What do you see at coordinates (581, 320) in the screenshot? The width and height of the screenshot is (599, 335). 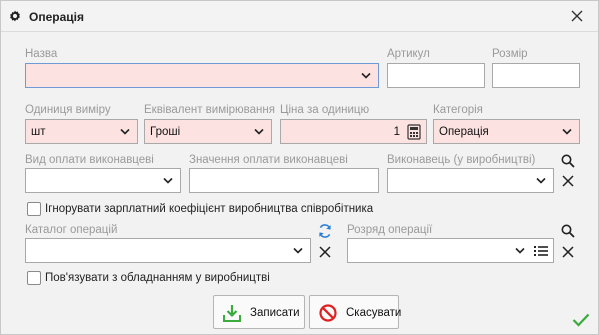 I see `checkmark-icon` at bounding box center [581, 320].